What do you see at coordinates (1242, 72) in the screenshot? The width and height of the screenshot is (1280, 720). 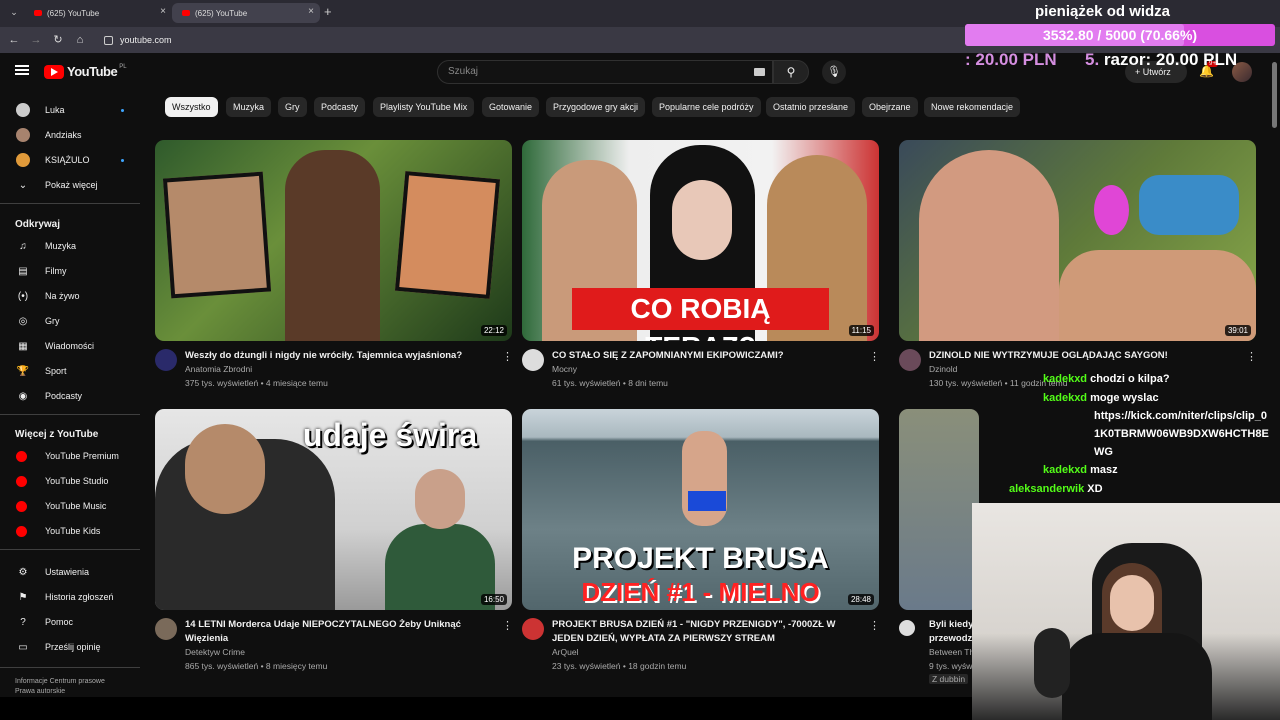 I see `avatar` at bounding box center [1242, 72].